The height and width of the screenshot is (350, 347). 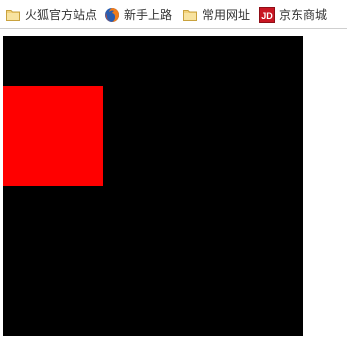 What do you see at coordinates (226, 15) in the screenshot?
I see `bookmark-label: 常用网址` at bounding box center [226, 15].